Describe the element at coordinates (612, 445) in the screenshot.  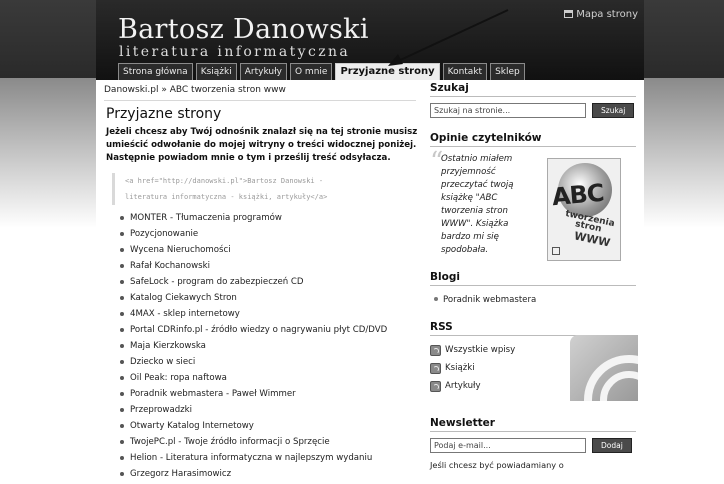
I see `newsletter-add-button: Dodaj` at that location.